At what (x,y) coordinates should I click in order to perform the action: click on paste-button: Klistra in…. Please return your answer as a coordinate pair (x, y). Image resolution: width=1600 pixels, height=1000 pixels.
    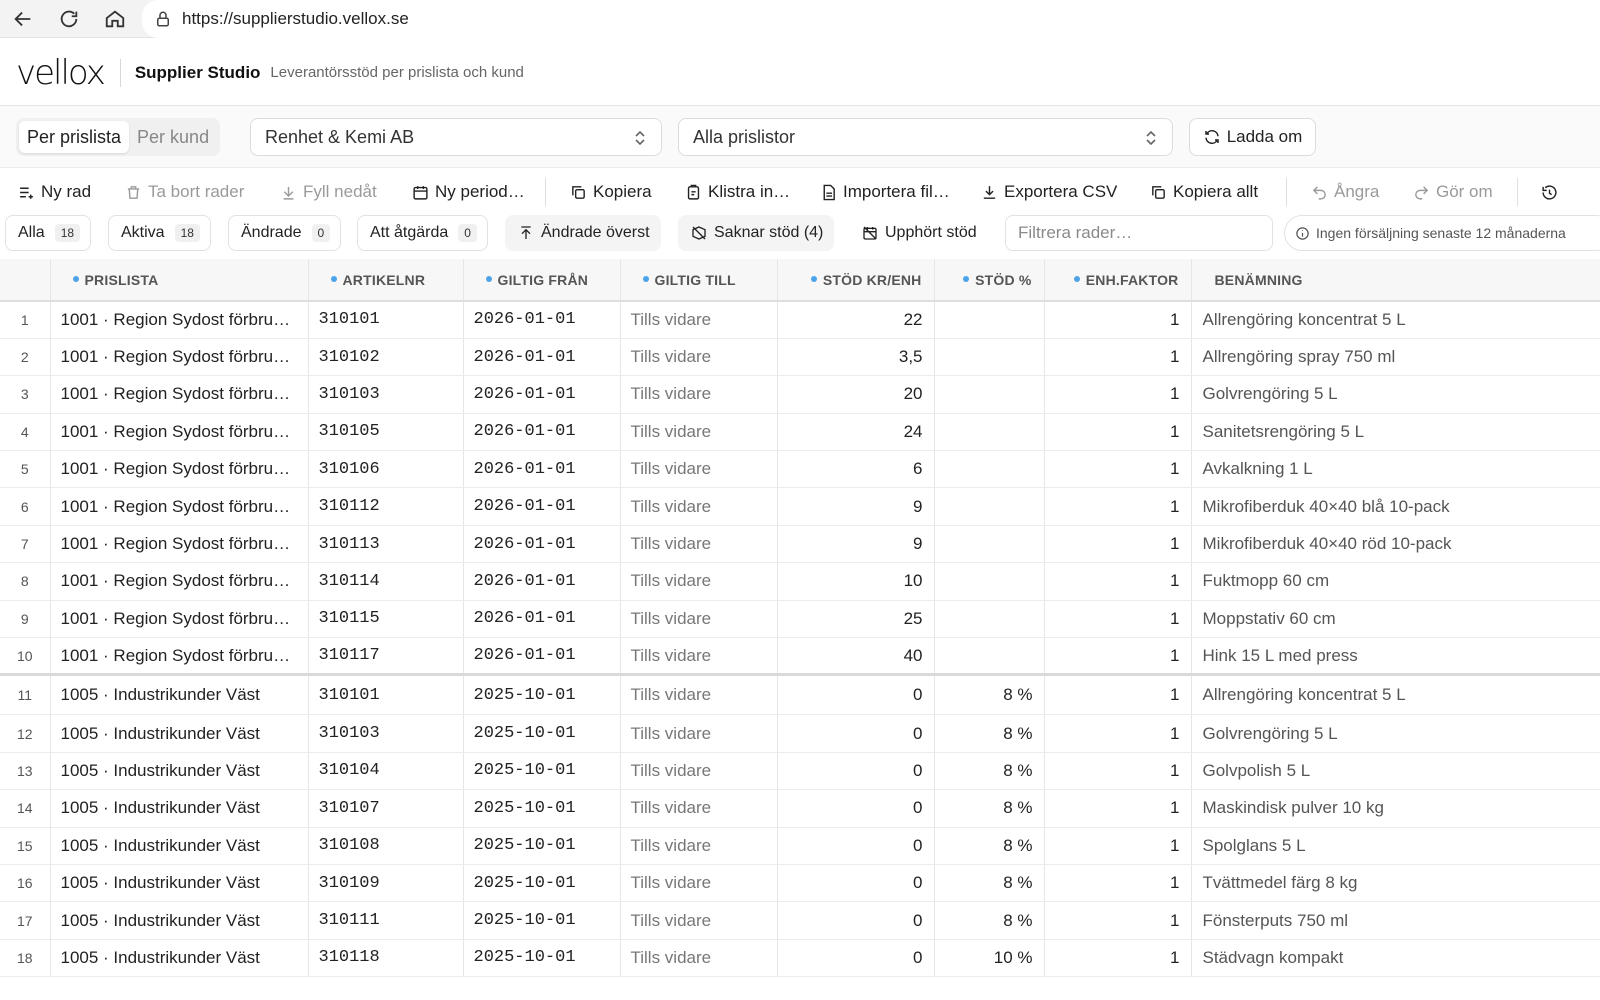
    Looking at the image, I should click on (737, 192).